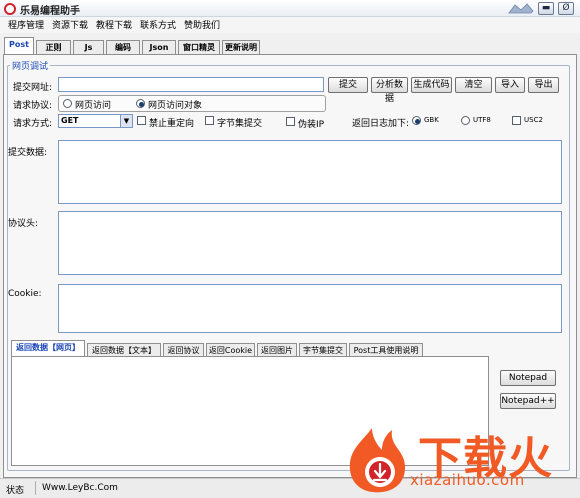 Image resolution: width=580 pixels, height=498 pixels. I want to click on tab-js: Js, so click(88, 47).